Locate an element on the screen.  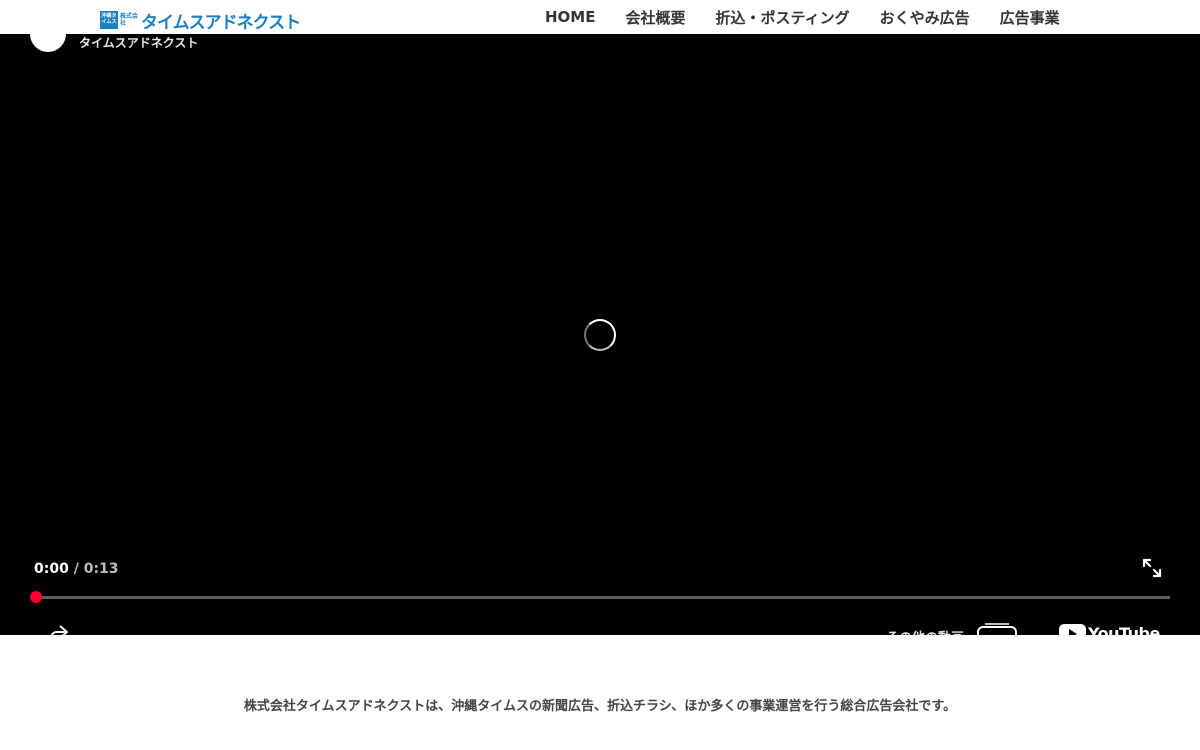
nav-ad-business: 広告事業 is located at coordinates (1030, 17).